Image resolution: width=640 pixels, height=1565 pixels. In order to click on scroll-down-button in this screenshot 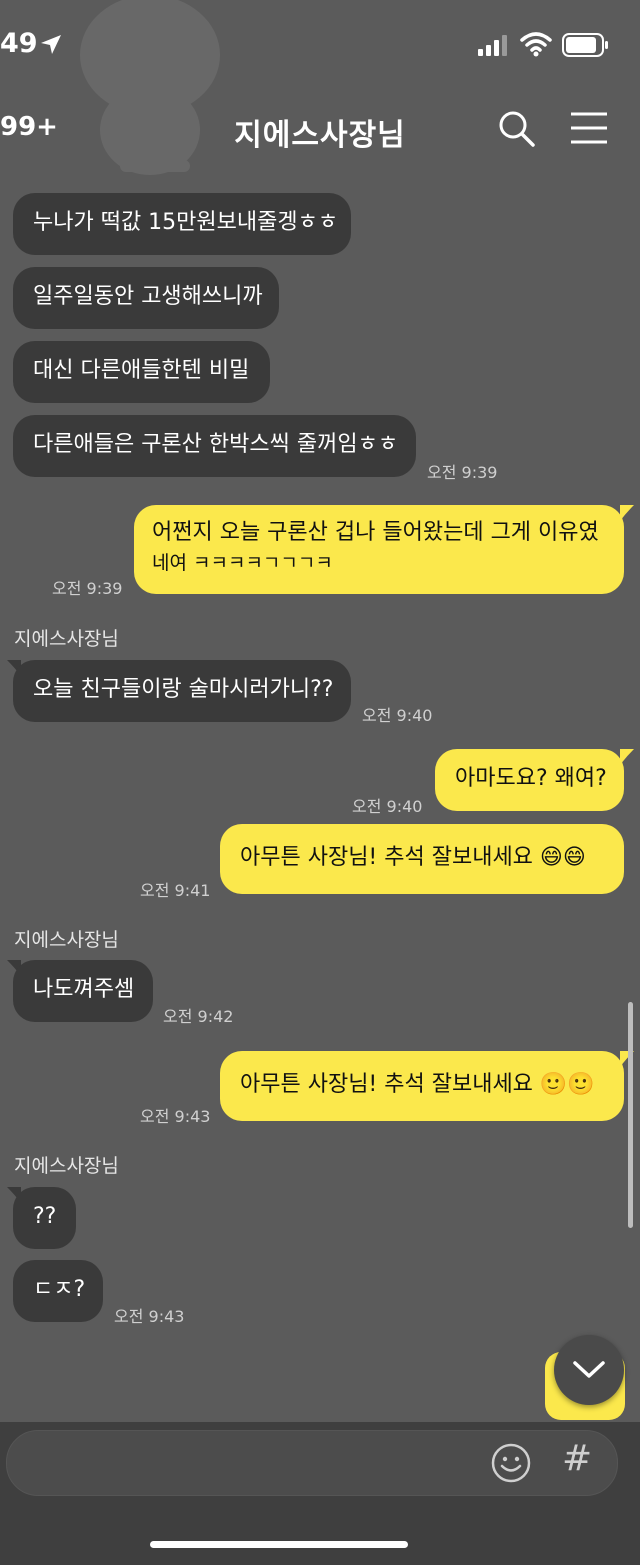, I will do `click(589, 1370)`.